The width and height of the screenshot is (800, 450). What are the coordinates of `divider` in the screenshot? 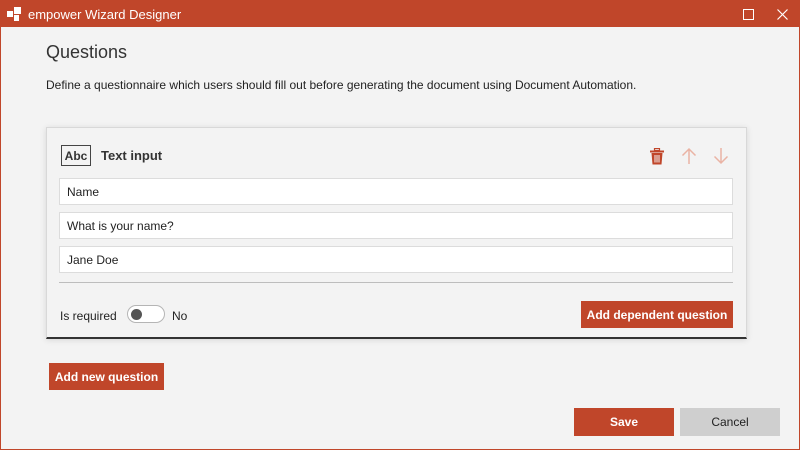 It's located at (396, 282).